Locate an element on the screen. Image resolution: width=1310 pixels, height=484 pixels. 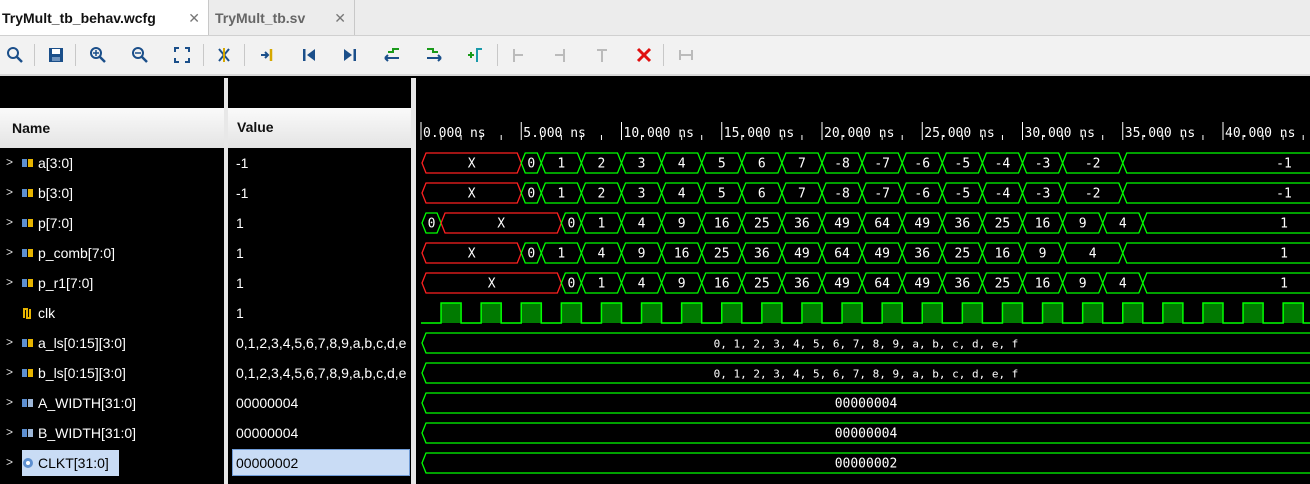
time-label: 10.000 ns is located at coordinates (659, 133).